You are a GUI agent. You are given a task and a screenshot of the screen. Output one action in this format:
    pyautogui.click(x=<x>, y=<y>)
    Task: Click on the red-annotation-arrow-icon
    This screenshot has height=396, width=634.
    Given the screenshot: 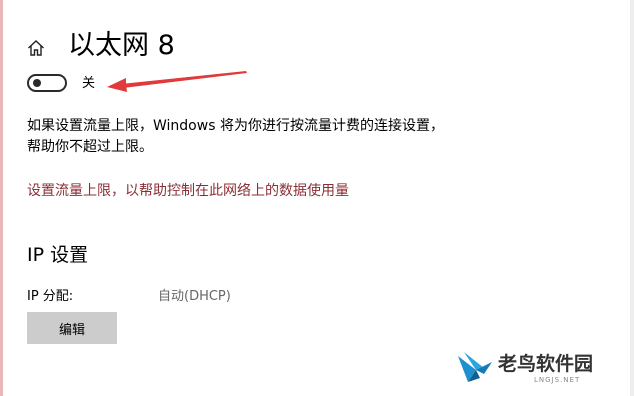 What is the action you would take?
    pyautogui.click(x=177, y=81)
    